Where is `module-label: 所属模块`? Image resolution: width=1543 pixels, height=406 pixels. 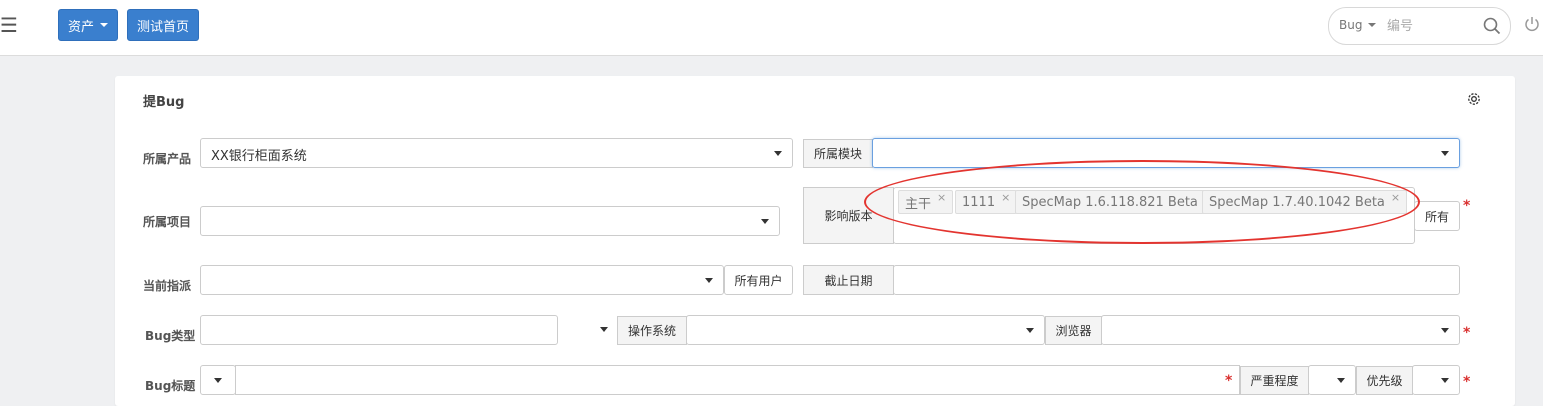
module-label: 所属模块 is located at coordinates (838, 153).